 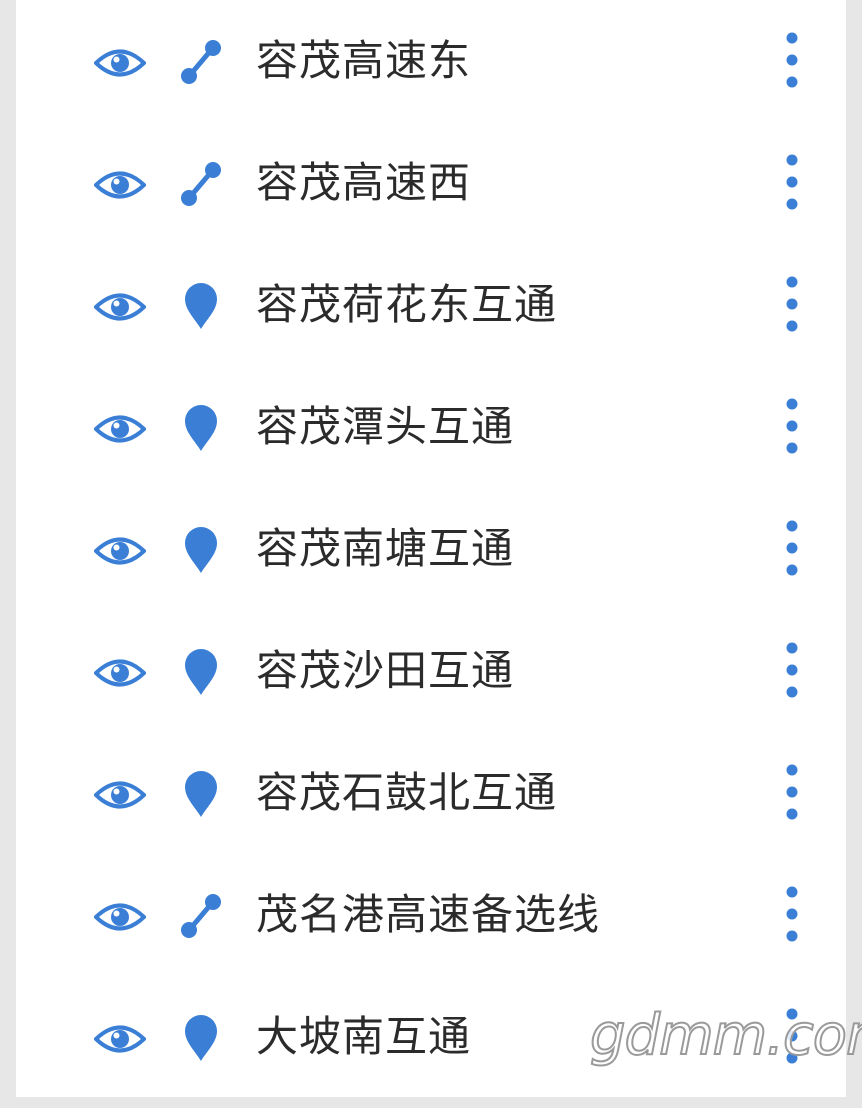 What do you see at coordinates (385, 426) in the screenshot?
I see `layer-name: 容茂潭头互通` at bounding box center [385, 426].